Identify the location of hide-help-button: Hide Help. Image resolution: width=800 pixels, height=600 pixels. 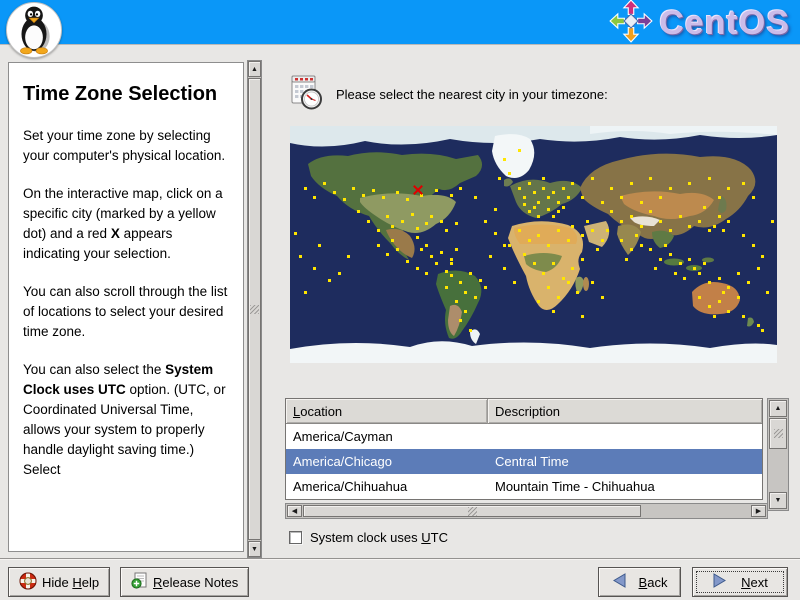
(59, 582).